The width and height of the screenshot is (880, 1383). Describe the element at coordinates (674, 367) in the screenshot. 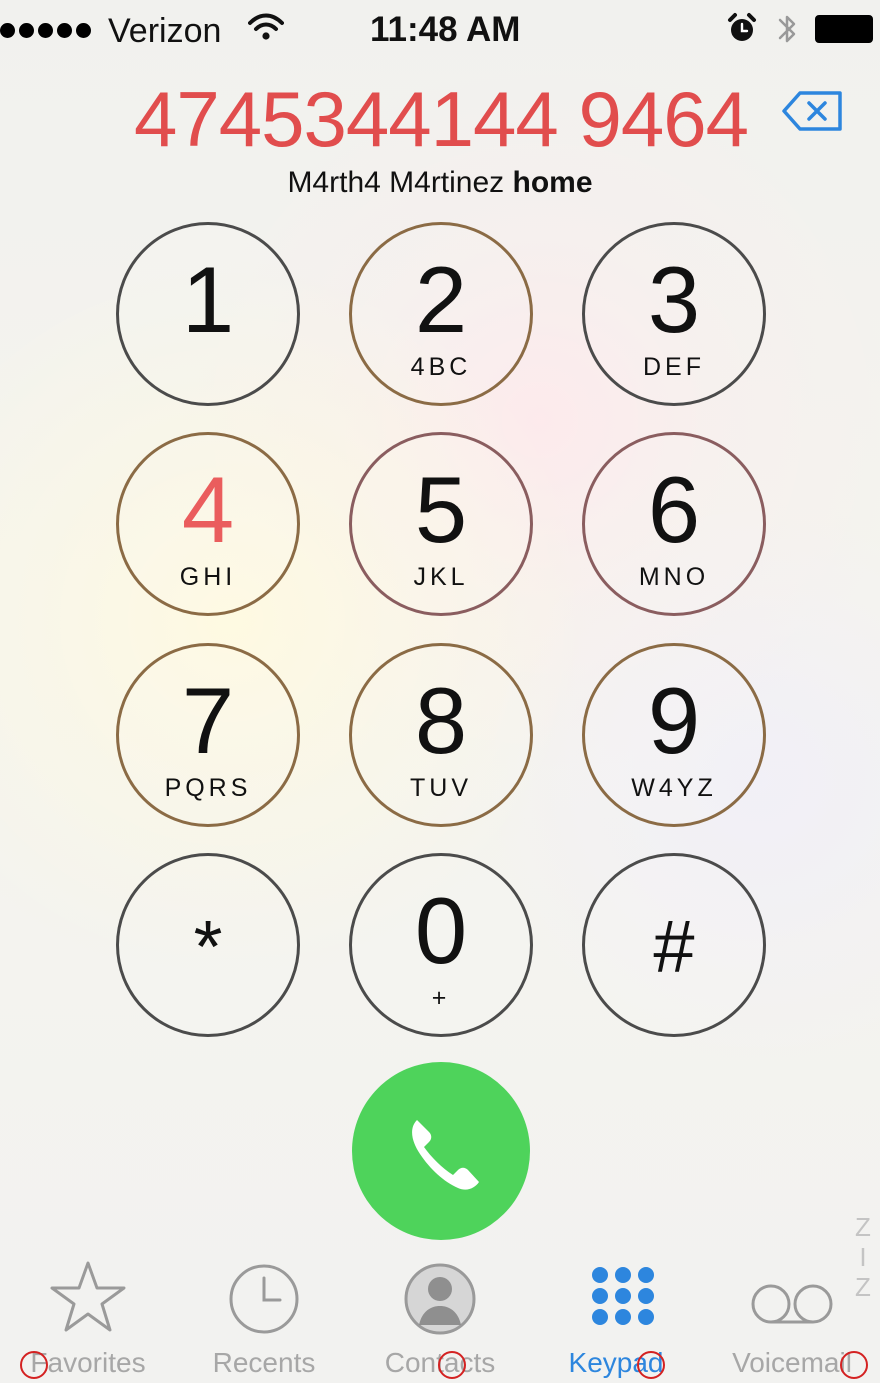

I see `key-letters: DEF` at that location.